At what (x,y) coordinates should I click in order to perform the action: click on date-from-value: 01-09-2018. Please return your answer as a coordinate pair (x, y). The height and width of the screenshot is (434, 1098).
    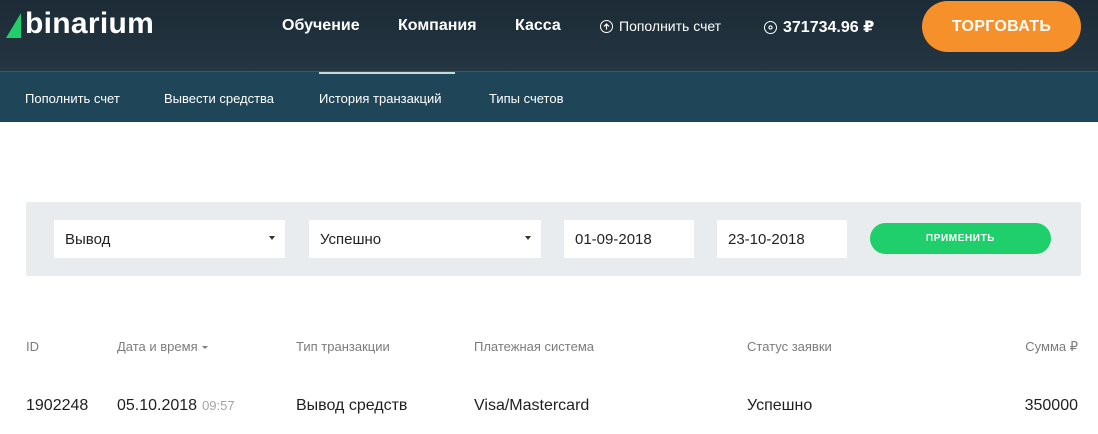
    Looking at the image, I should click on (613, 239).